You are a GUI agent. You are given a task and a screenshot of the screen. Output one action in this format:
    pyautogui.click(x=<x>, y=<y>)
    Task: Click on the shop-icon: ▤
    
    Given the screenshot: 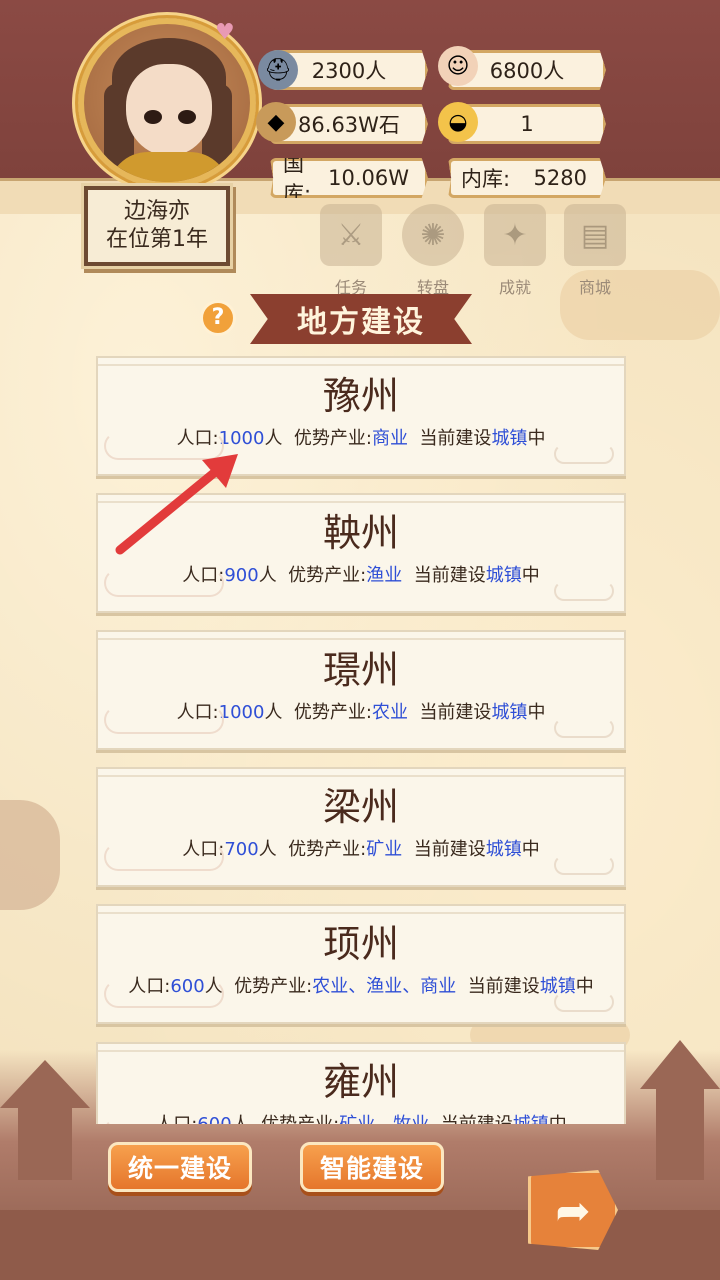 What is the action you would take?
    pyautogui.click(x=595, y=235)
    